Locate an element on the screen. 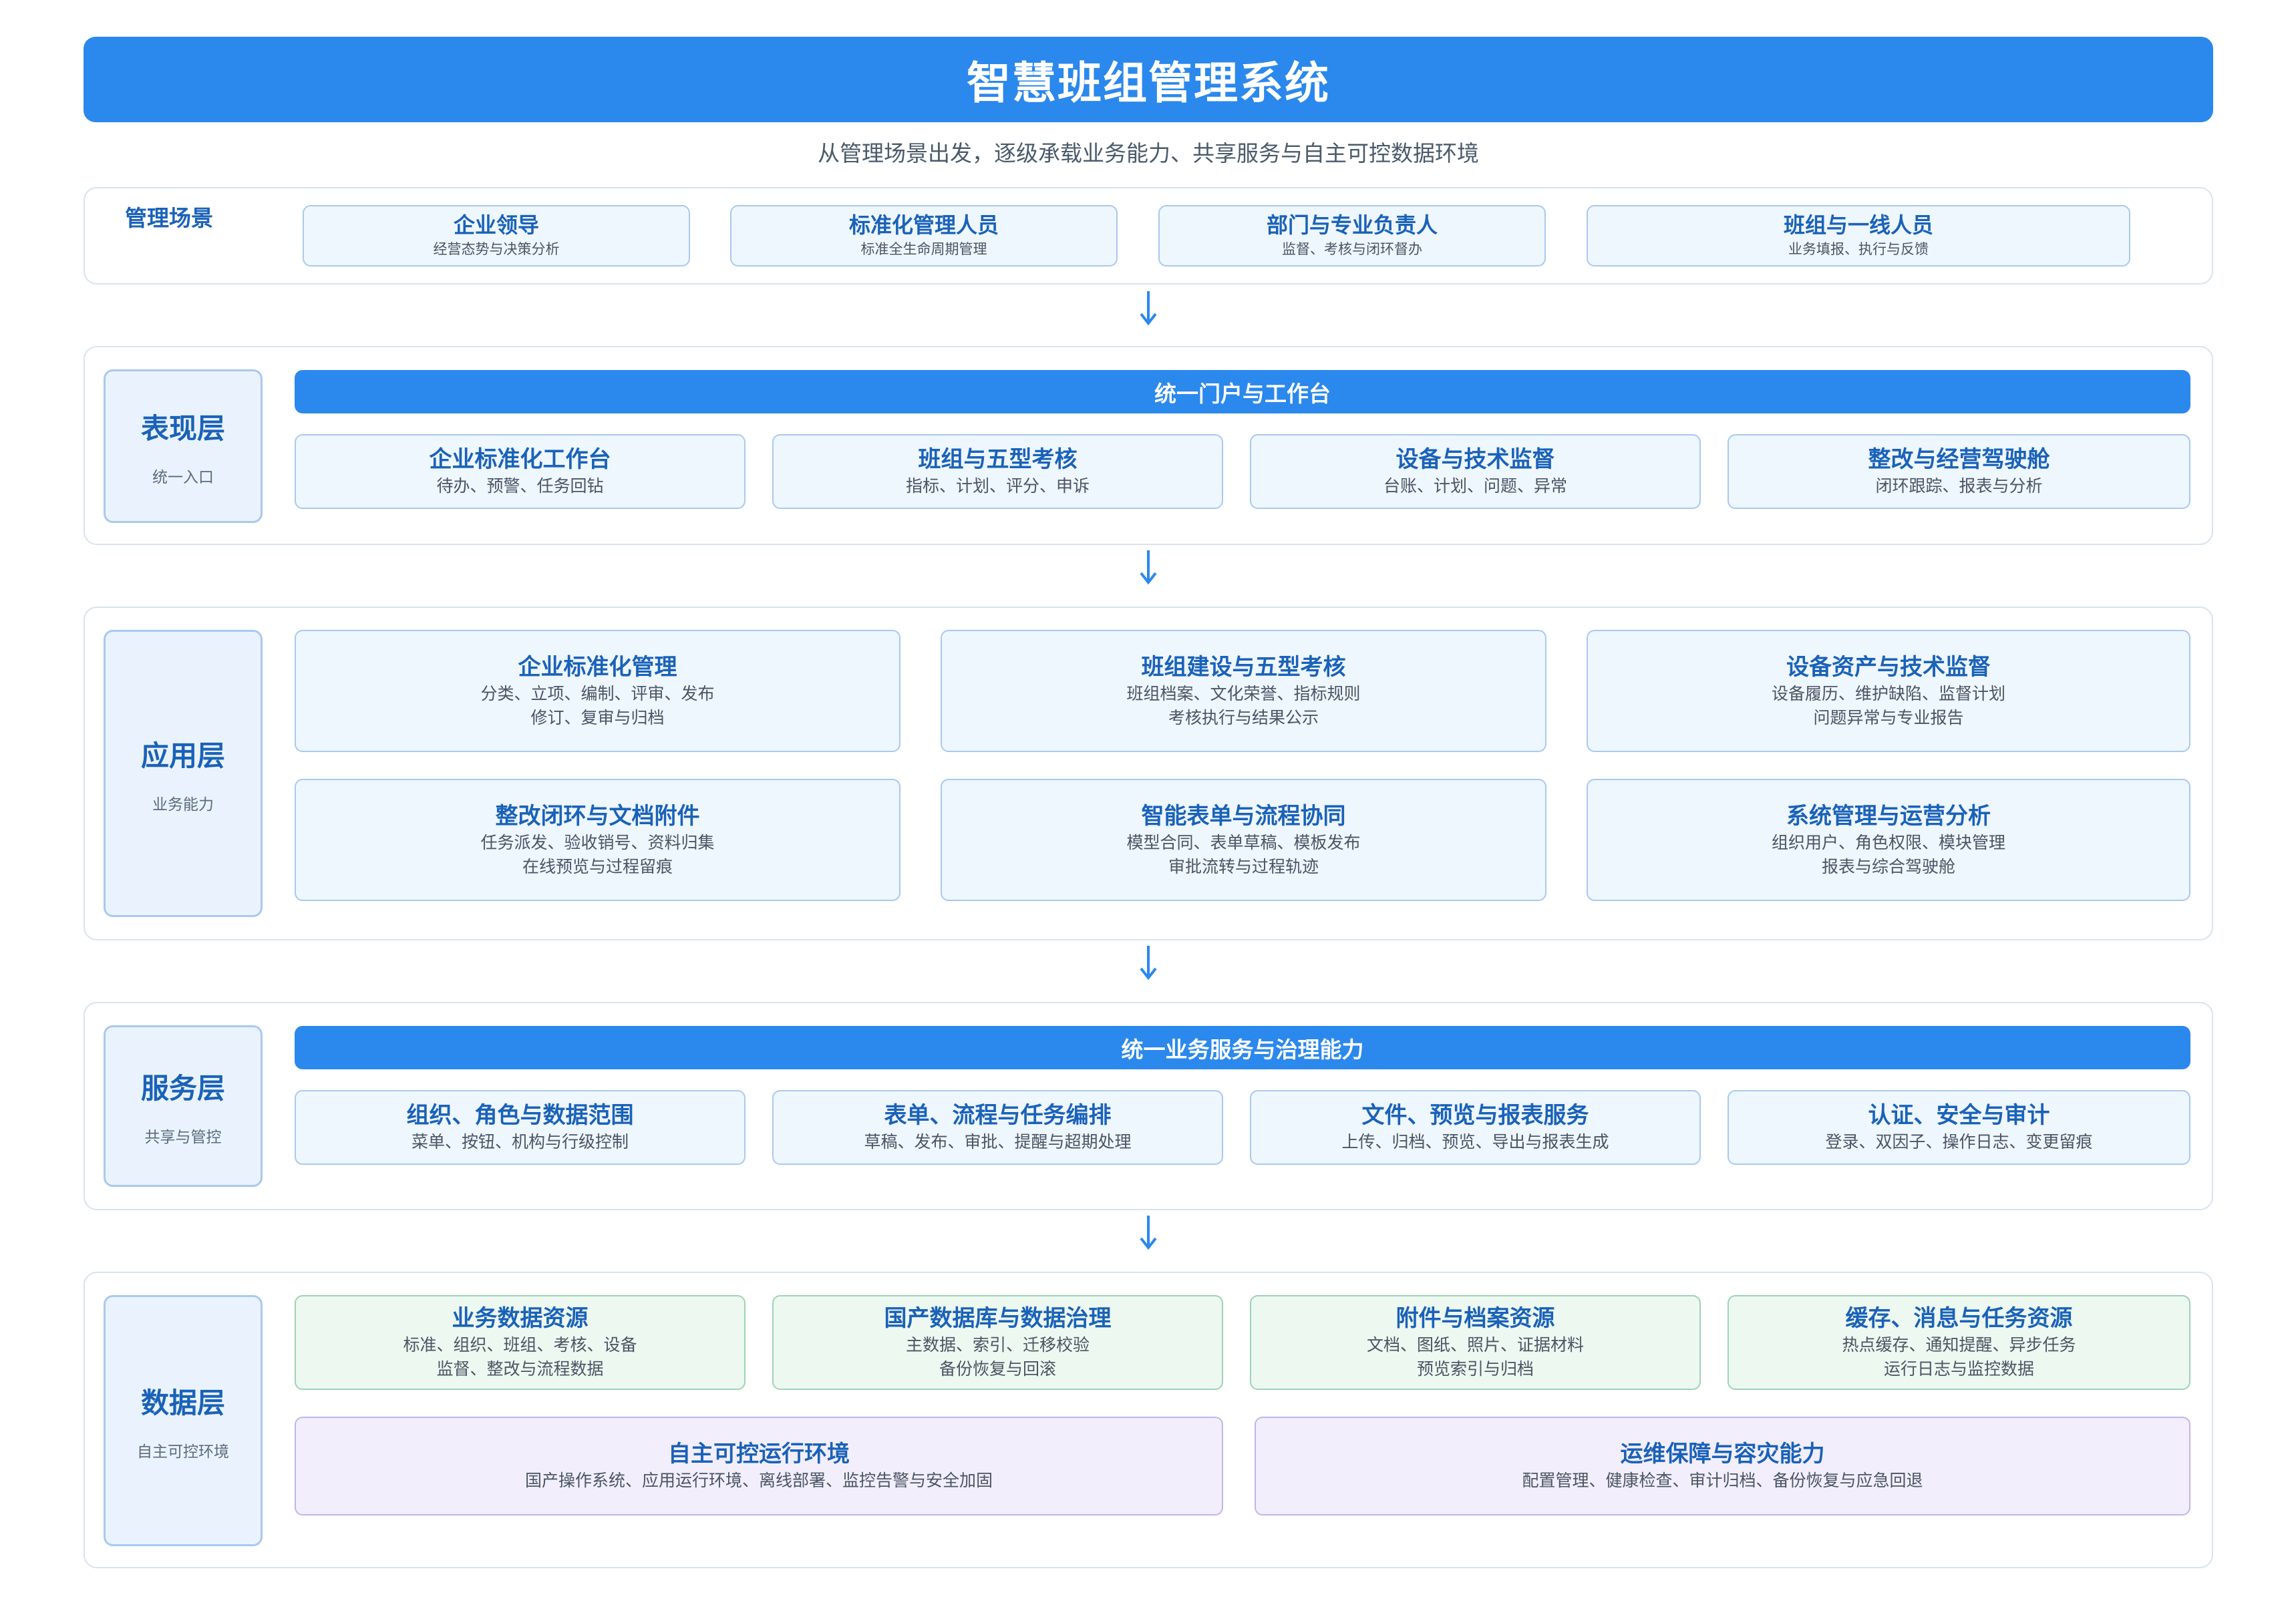 The height and width of the screenshot is (1607, 2296). application-card-equipment-assets: 设备资产与技术监督 设备履历、维护缺陷、监督计划 问题异常与专业报告 is located at coordinates (1888, 691).